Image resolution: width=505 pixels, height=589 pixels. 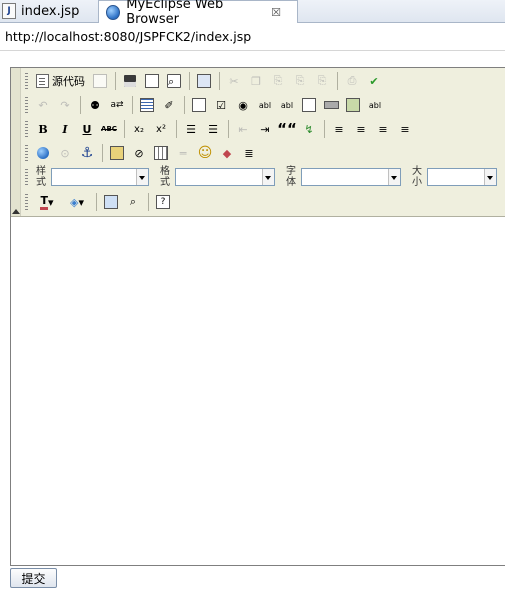 What do you see at coordinates (309, 129) in the screenshot?
I see `div-icon: ↯` at bounding box center [309, 129].